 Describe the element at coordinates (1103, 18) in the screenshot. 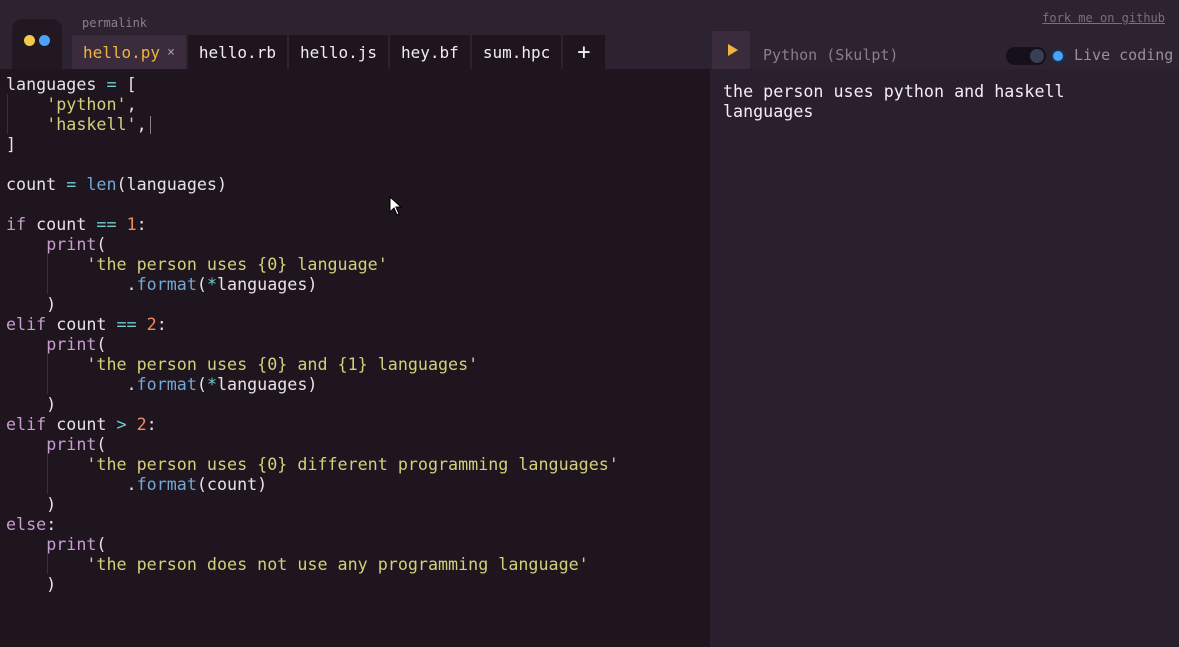

I see `fork-on-github-link: fork me on github` at that location.